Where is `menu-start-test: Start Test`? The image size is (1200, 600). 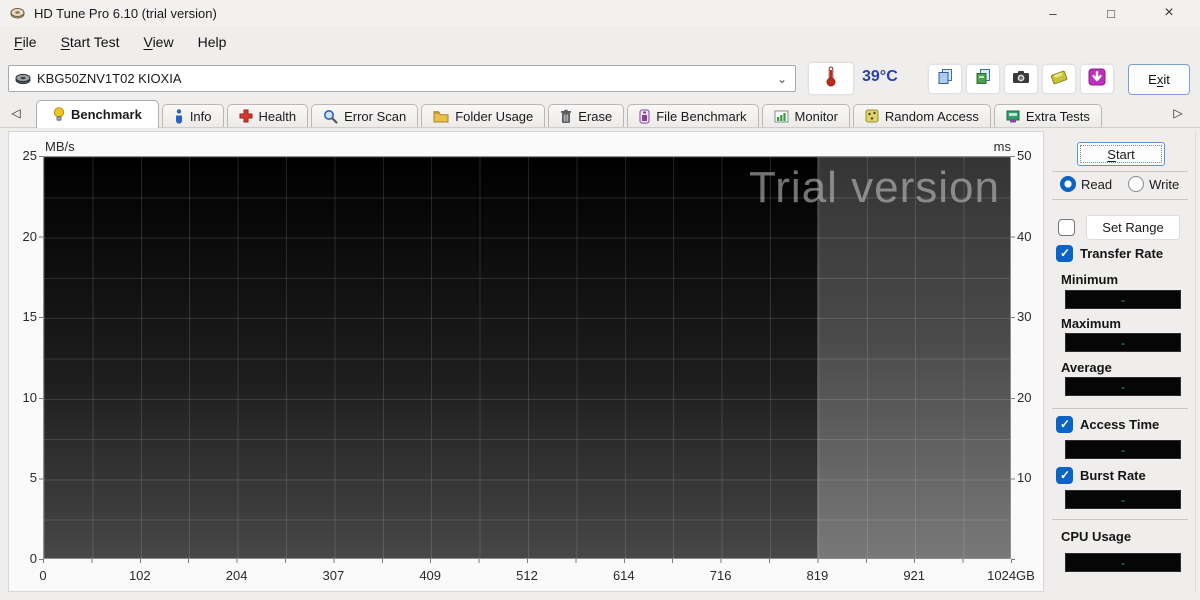
menu-start-test: Start Test is located at coordinates (90, 42).